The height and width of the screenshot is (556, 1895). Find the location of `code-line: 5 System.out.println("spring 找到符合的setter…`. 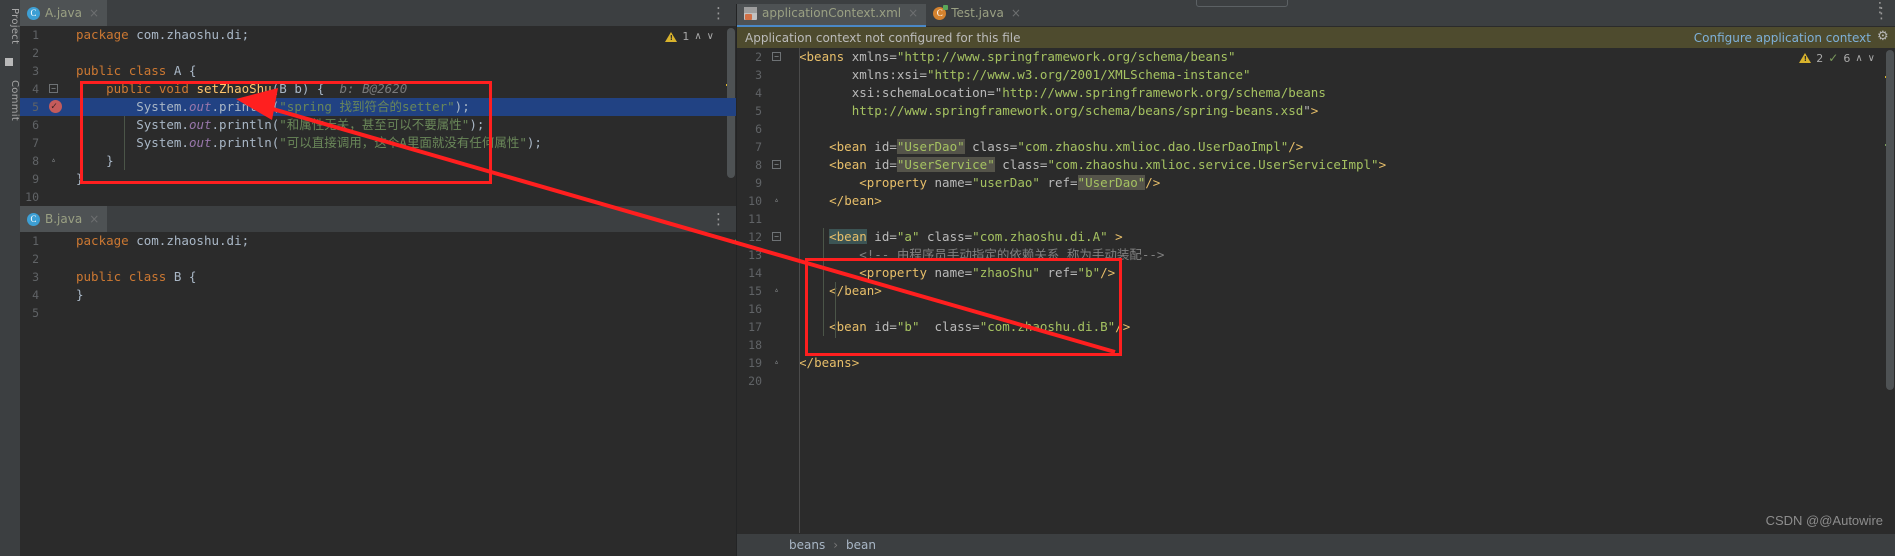

code-line: 5 System.out.println("spring 找到符合的setter… is located at coordinates (378, 107).